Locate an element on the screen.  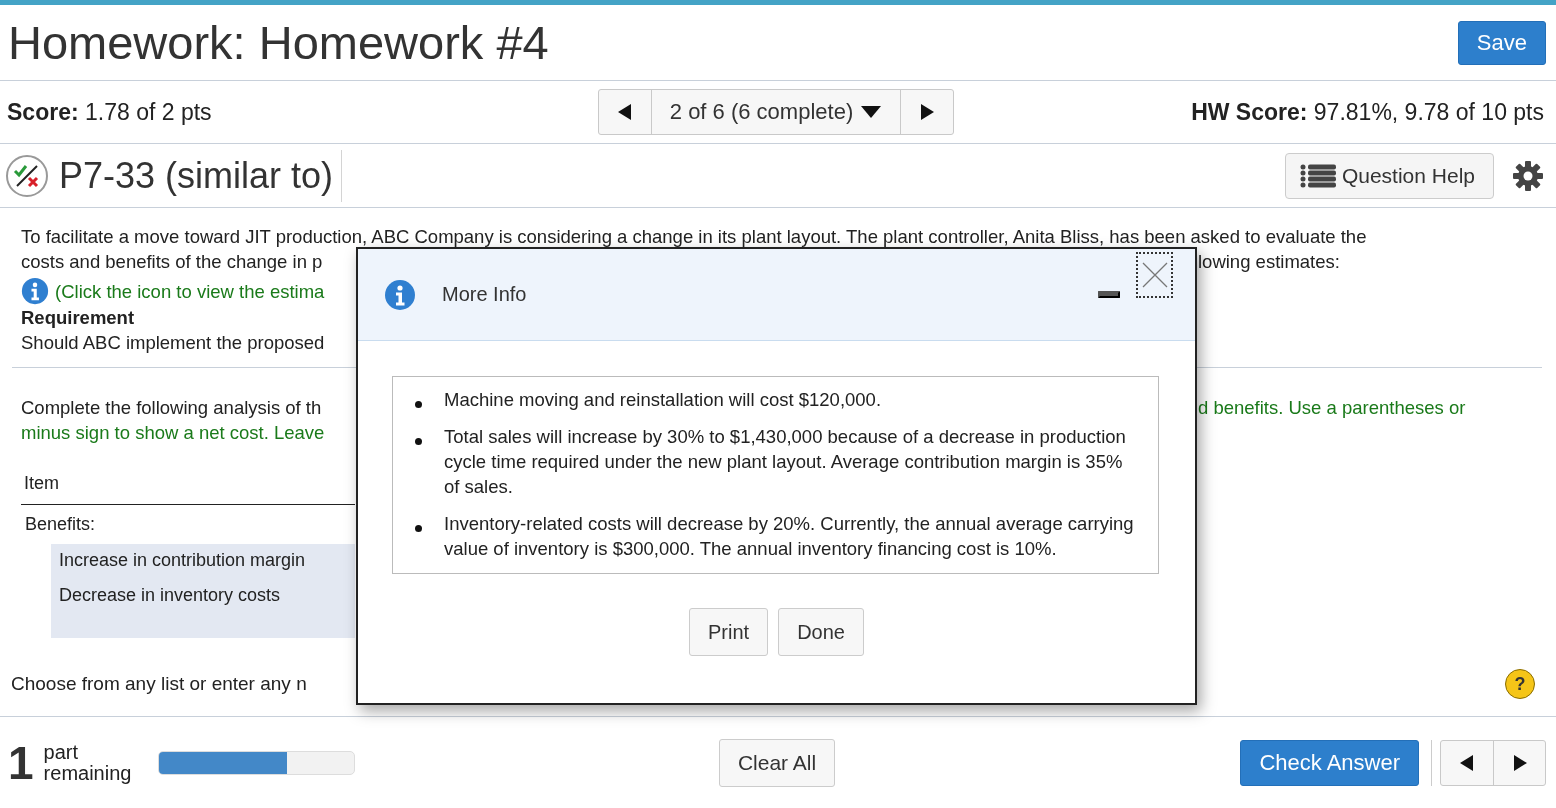
question-text: Complete the following analysis of th is located at coordinates (171, 407).